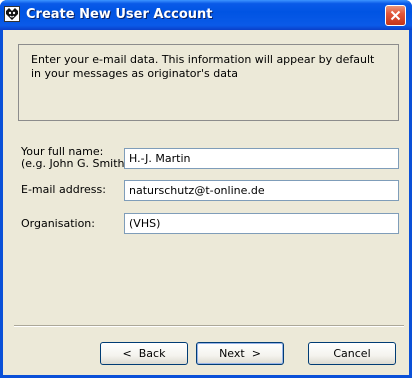  I want to click on title-bar: Create New User Account, so click(206, 15).